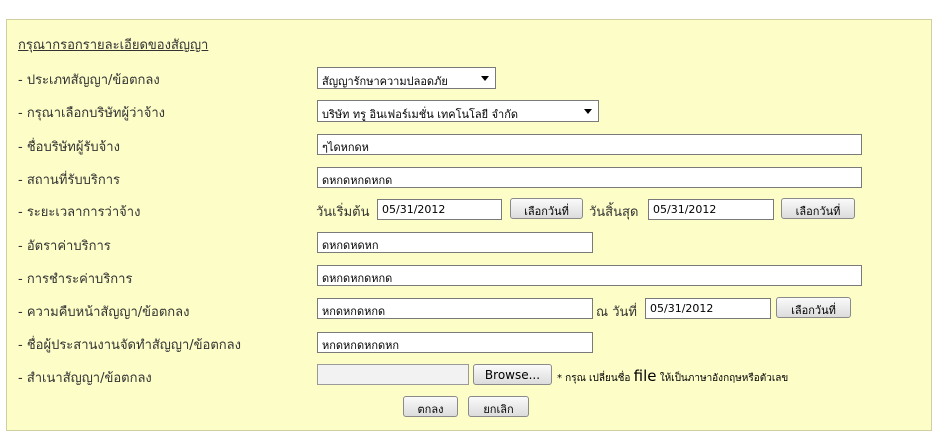  What do you see at coordinates (589, 275) in the screenshot?
I see `payment-input: ดหกดหกดหกด` at bounding box center [589, 275].